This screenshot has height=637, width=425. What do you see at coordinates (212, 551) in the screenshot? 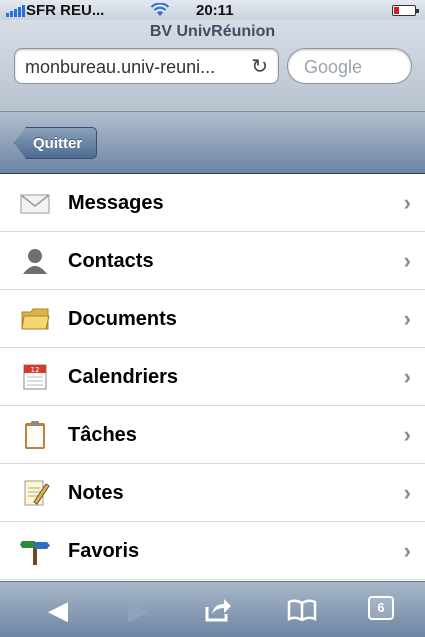
I see `list-item-favorites: Favoris ›` at bounding box center [212, 551].